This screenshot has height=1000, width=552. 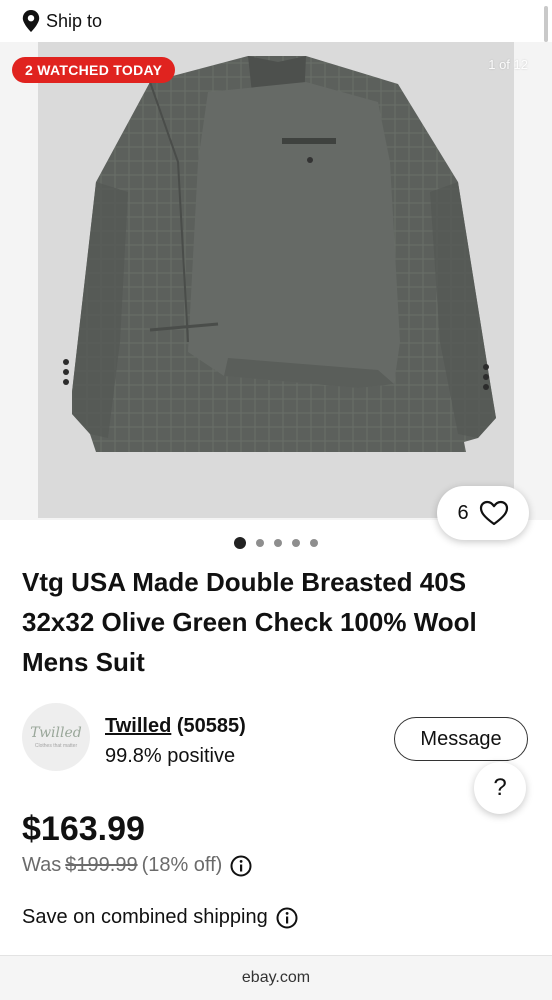 What do you see at coordinates (500, 788) in the screenshot?
I see `help-button: ?` at bounding box center [500, 788].